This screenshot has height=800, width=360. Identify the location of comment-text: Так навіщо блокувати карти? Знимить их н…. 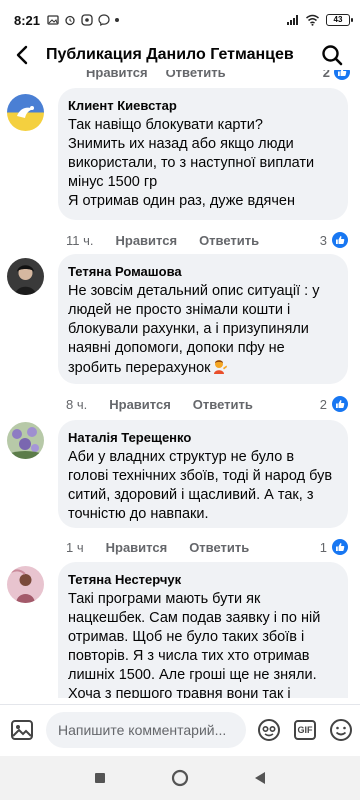
(191, 163).